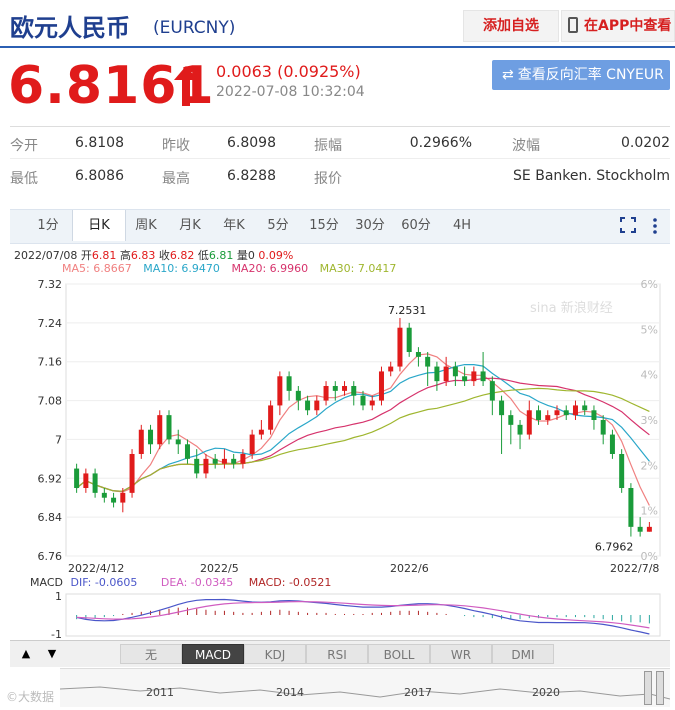 Image resolution: width=675 pixels, height=710 pixels. What do you see at coordinates (649, 329) in the screenshot?
I see `y2-tick-label: 5%` at bounding box center [649, 329].